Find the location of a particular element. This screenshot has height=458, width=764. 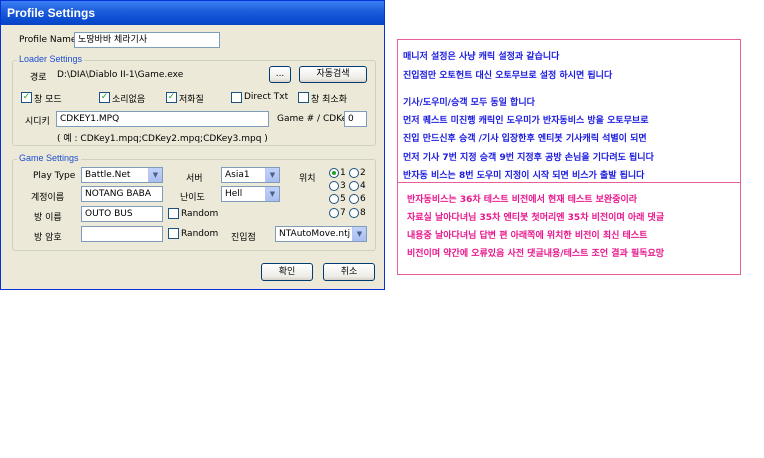

entry-point-select: NTAutoMove.ntj ▼ is located at coordinates (321, 234).